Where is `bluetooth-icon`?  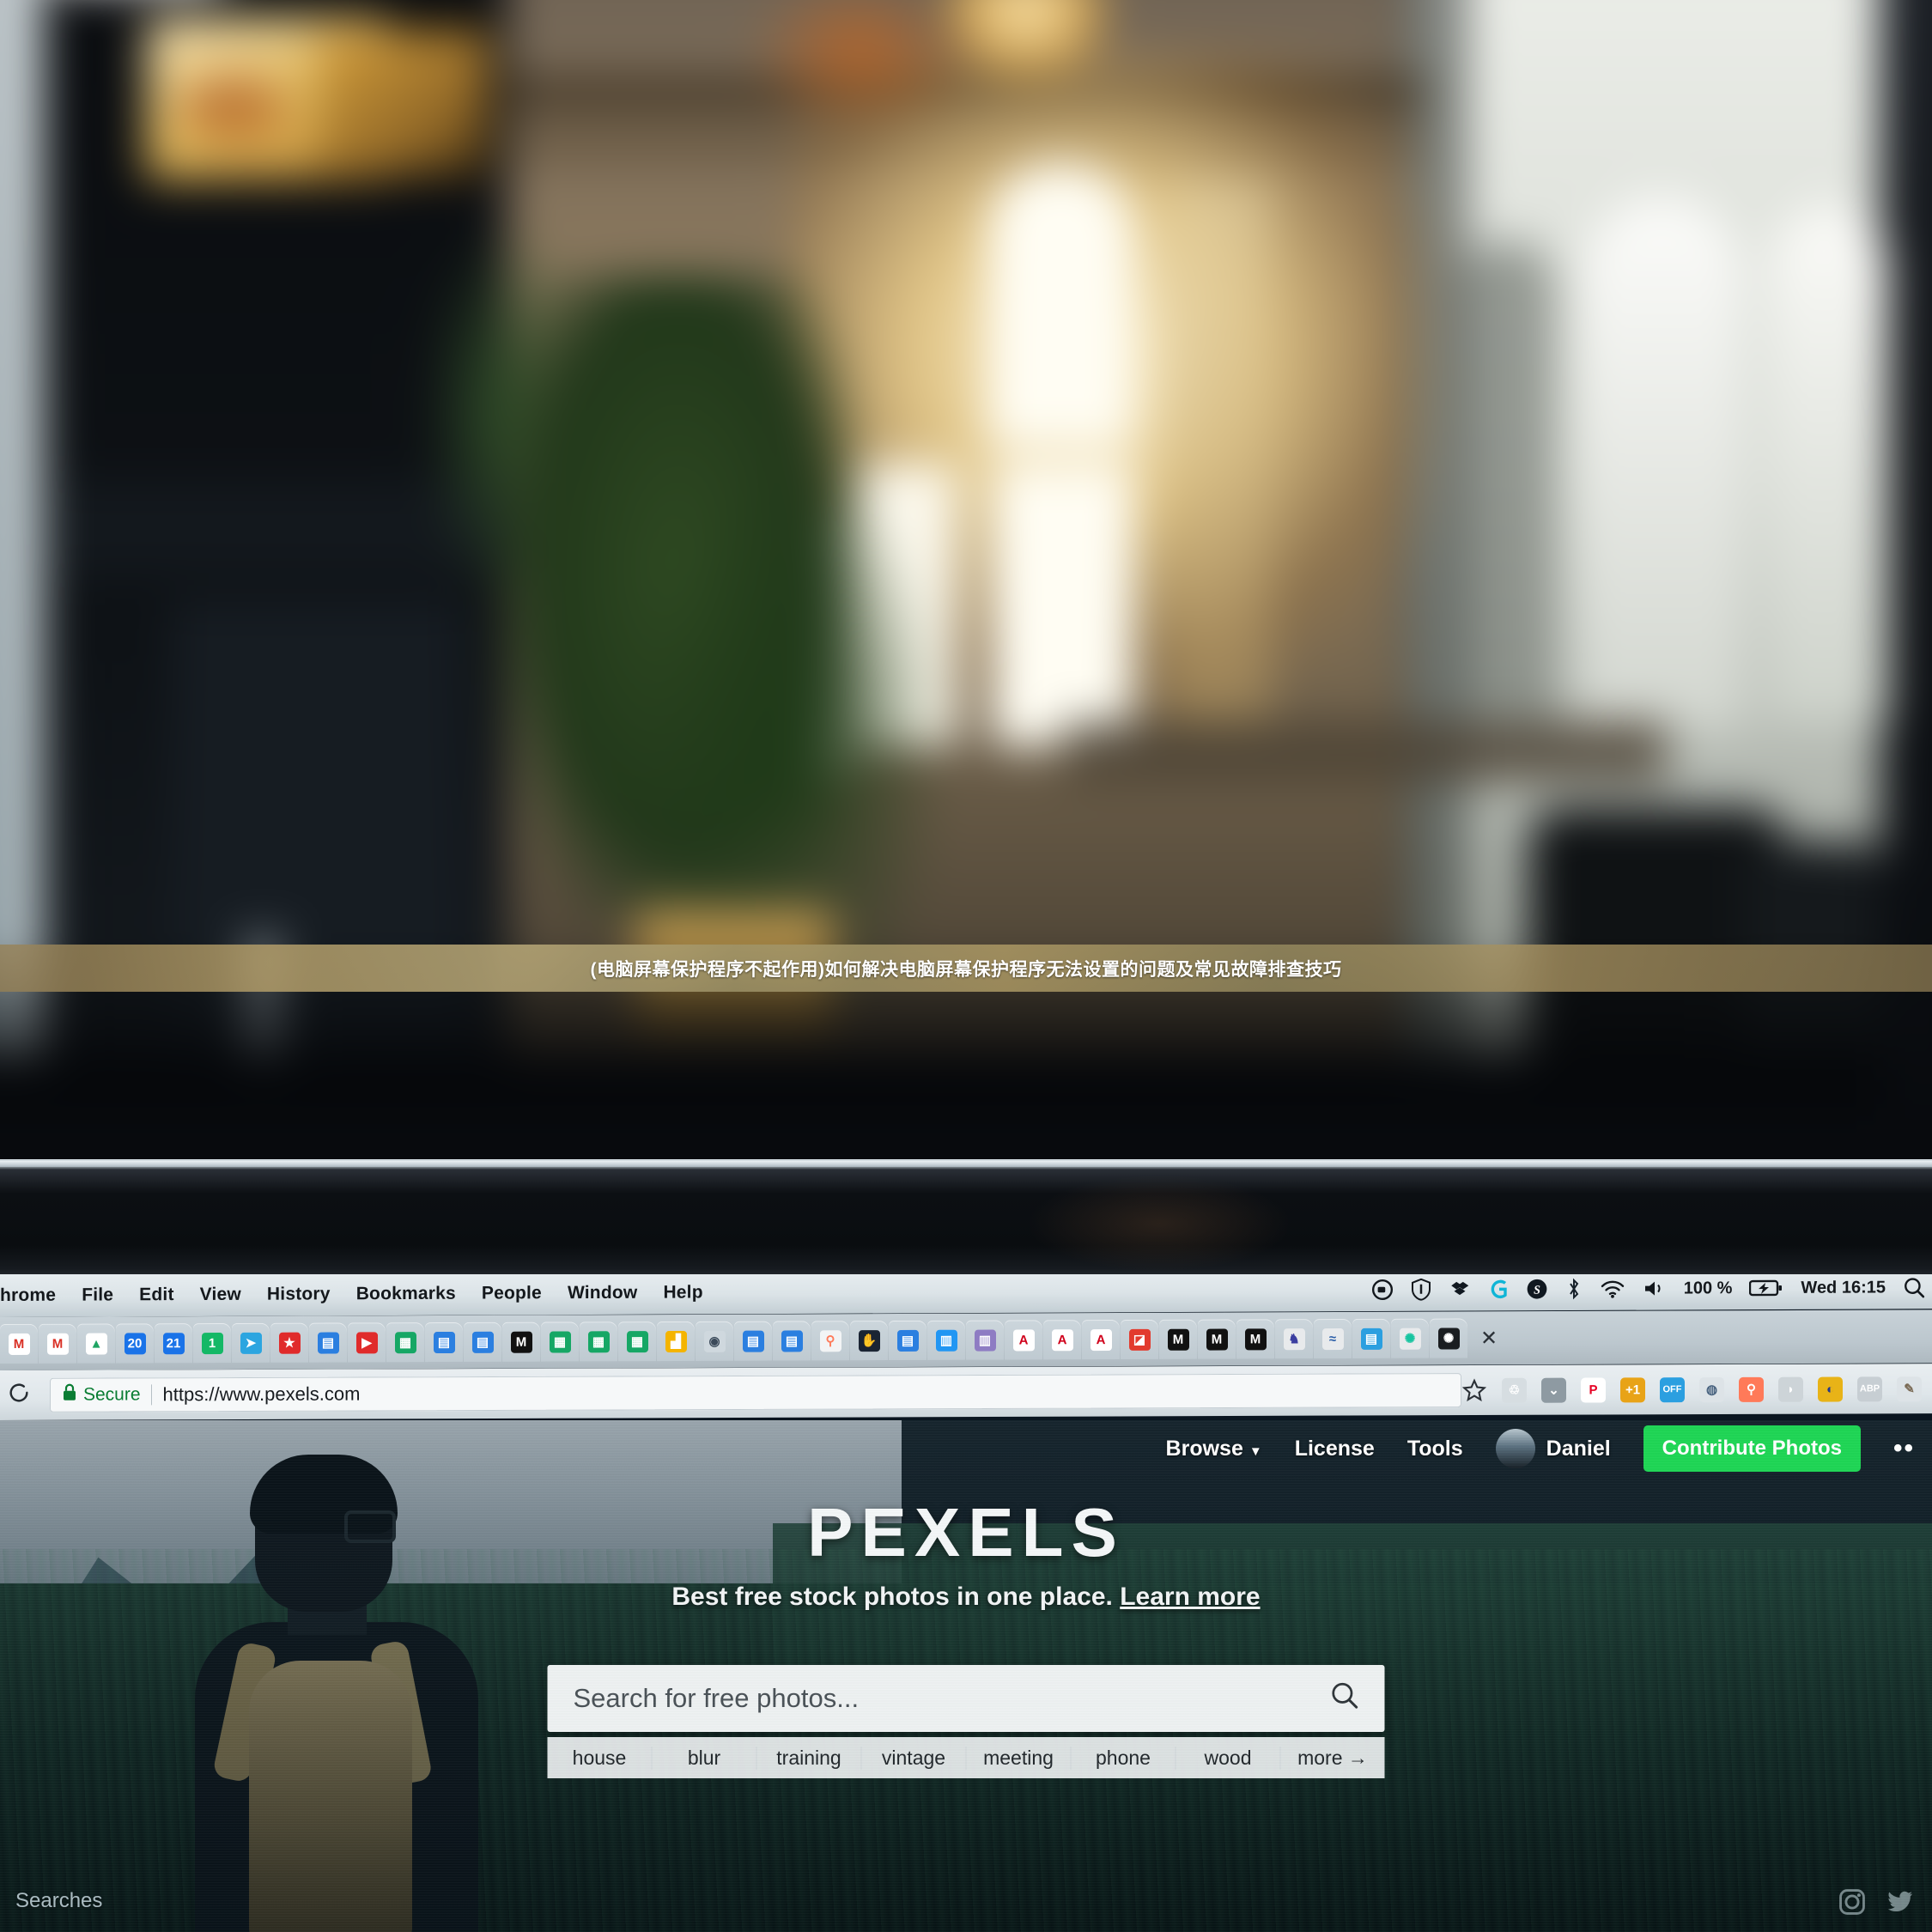
bluetooth-icon is located at coordinates (1574, 1289).